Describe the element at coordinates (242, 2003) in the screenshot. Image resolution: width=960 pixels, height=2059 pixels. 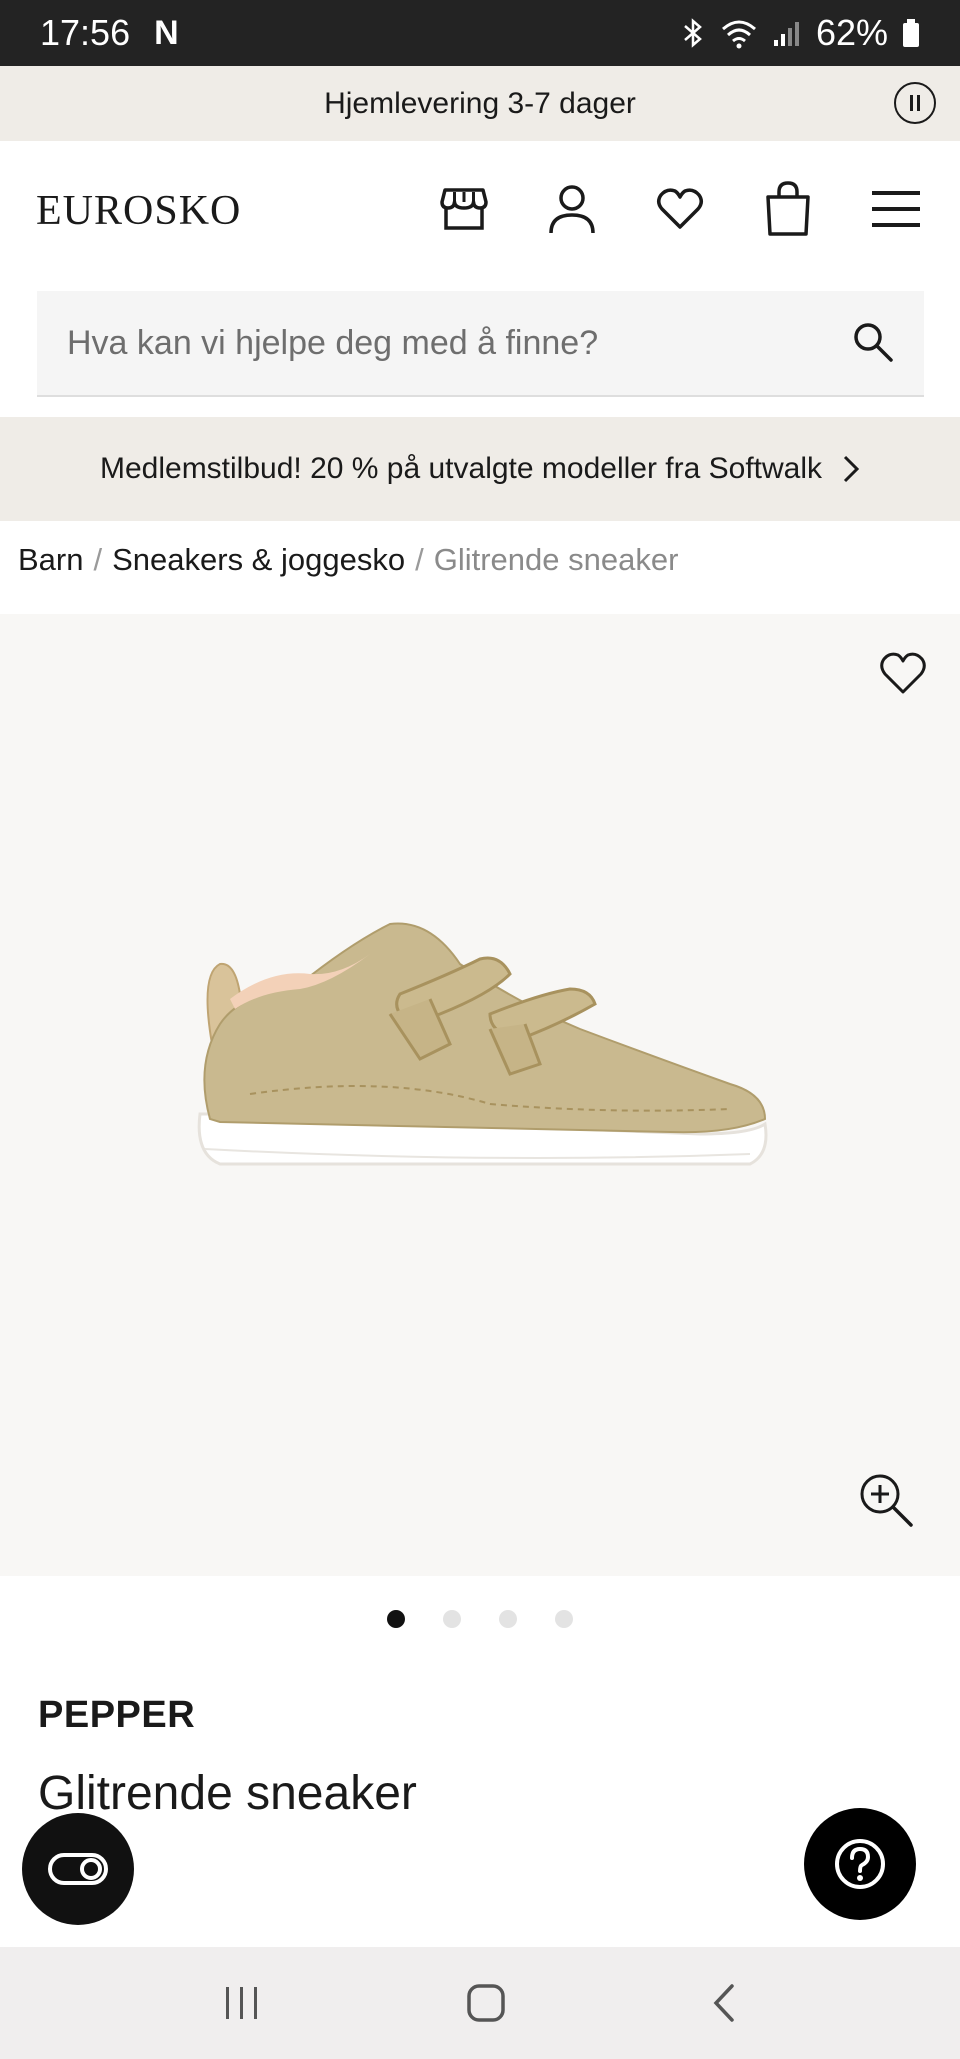
I see `recent-apps-icon` at that location.